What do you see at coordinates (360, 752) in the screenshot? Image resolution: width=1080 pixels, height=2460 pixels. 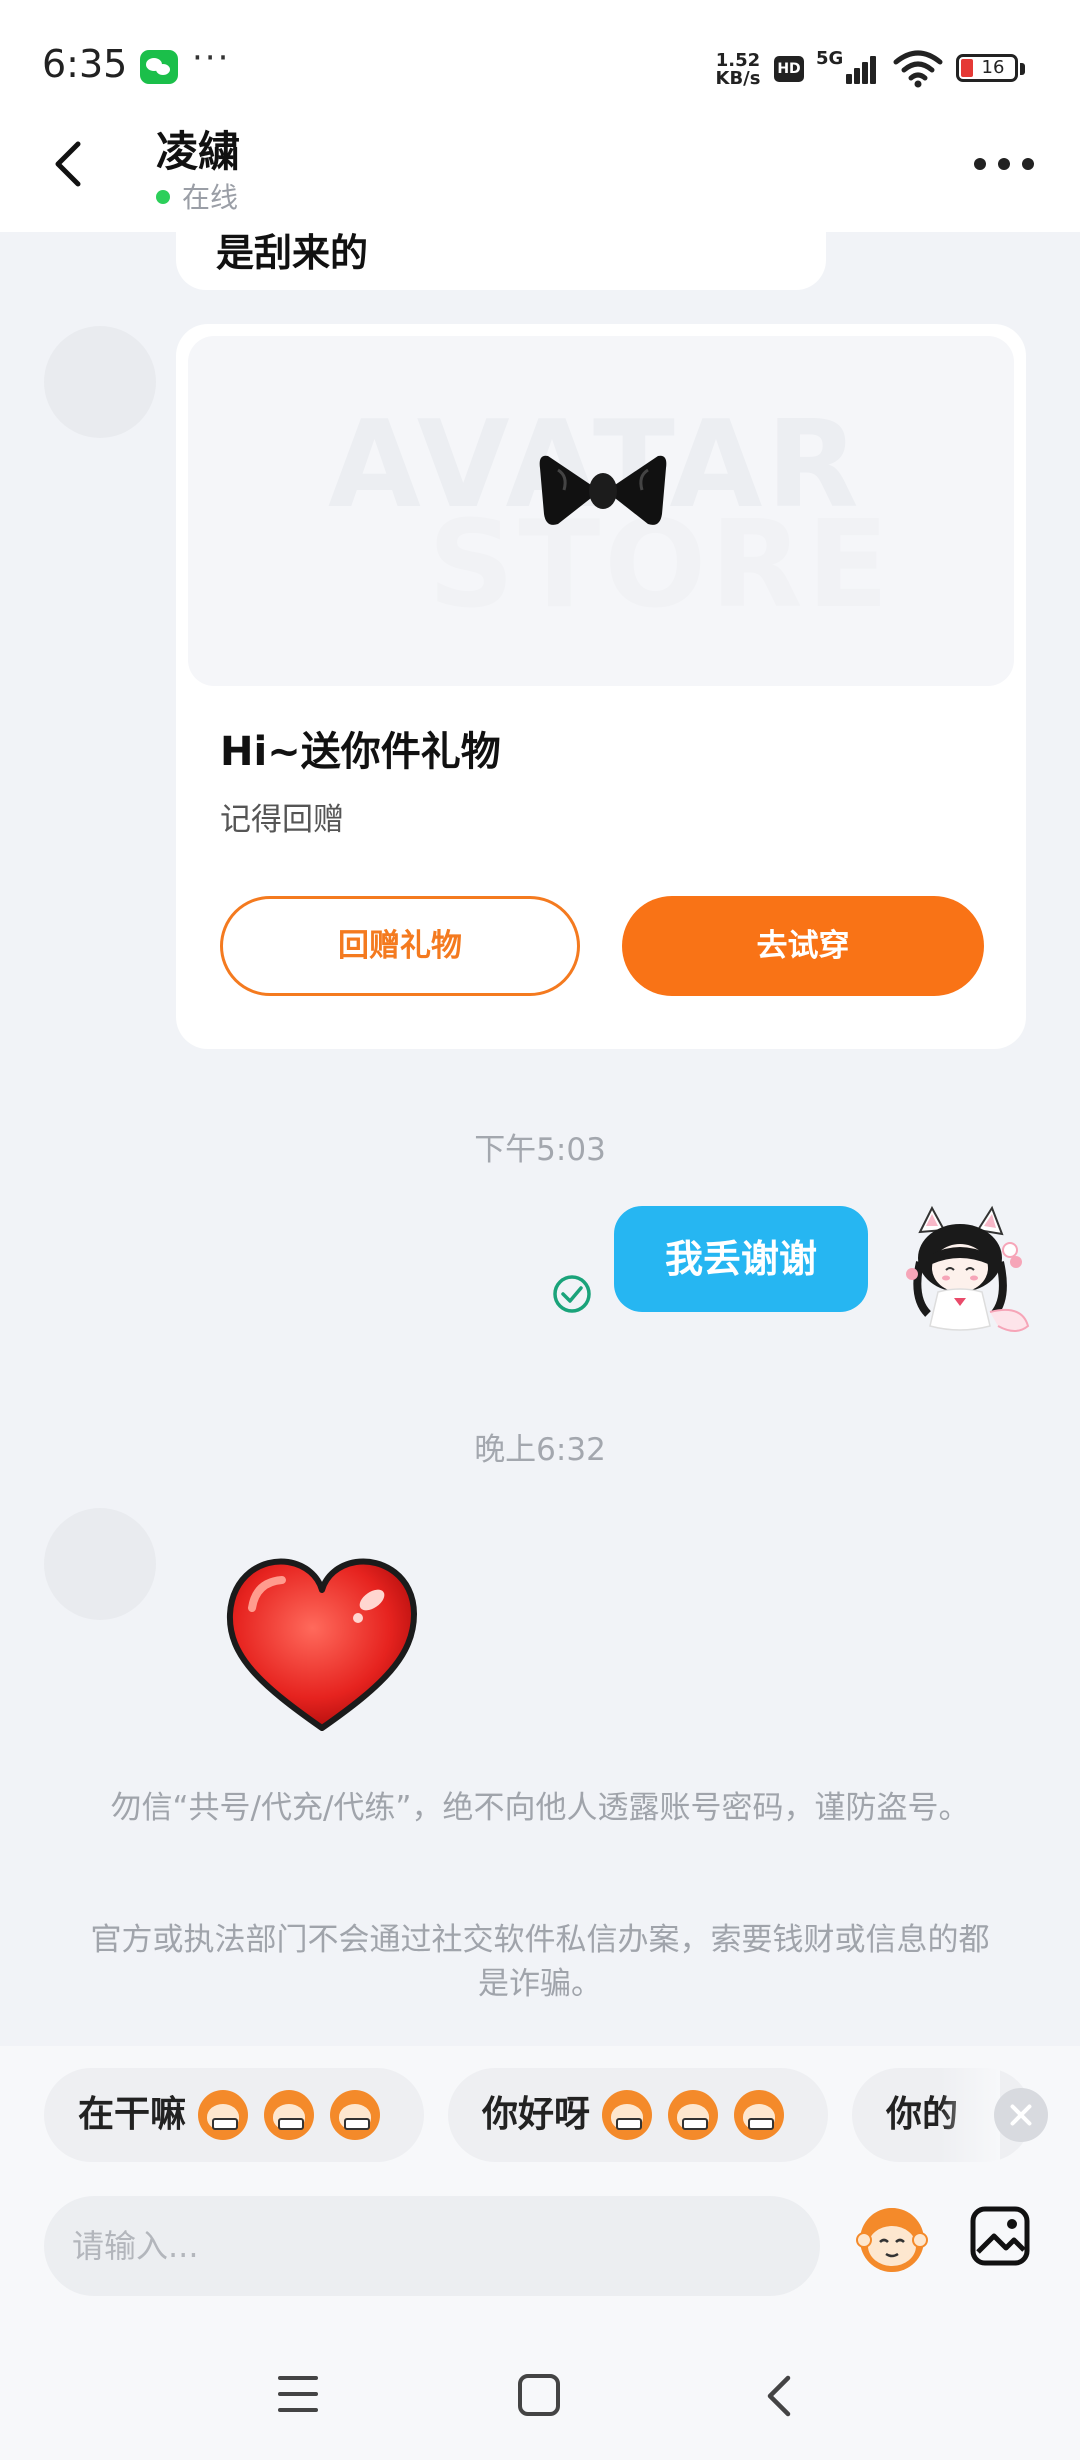 I see `gift-title: Hi~送你件礼物` at bounding box center [360, 752].